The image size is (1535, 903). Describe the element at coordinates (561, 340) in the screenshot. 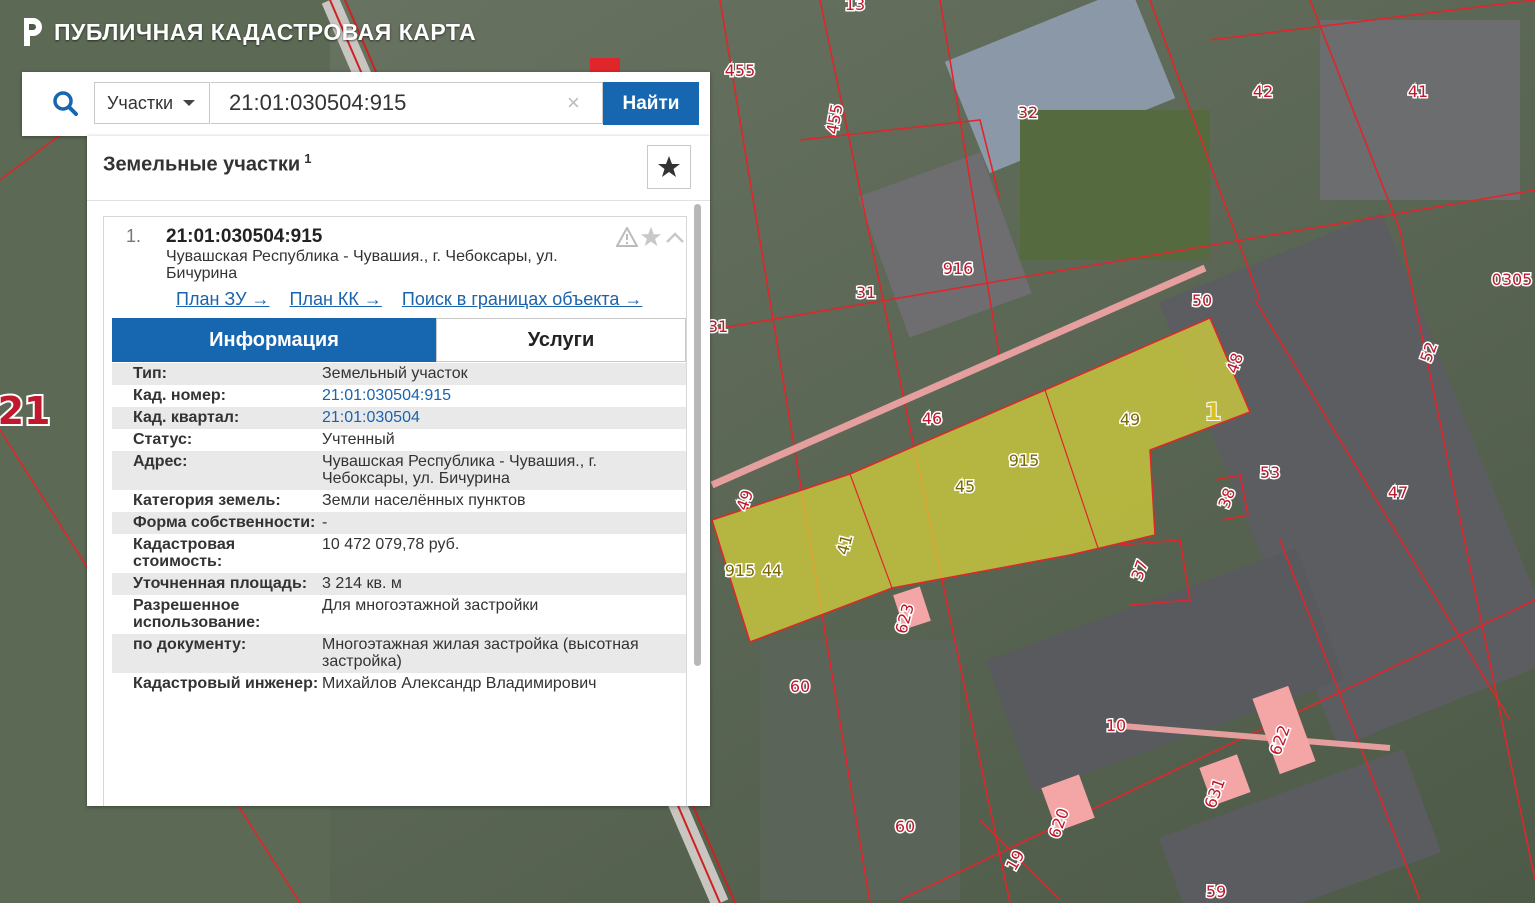

I see `tab-services: Услуги` at that location.